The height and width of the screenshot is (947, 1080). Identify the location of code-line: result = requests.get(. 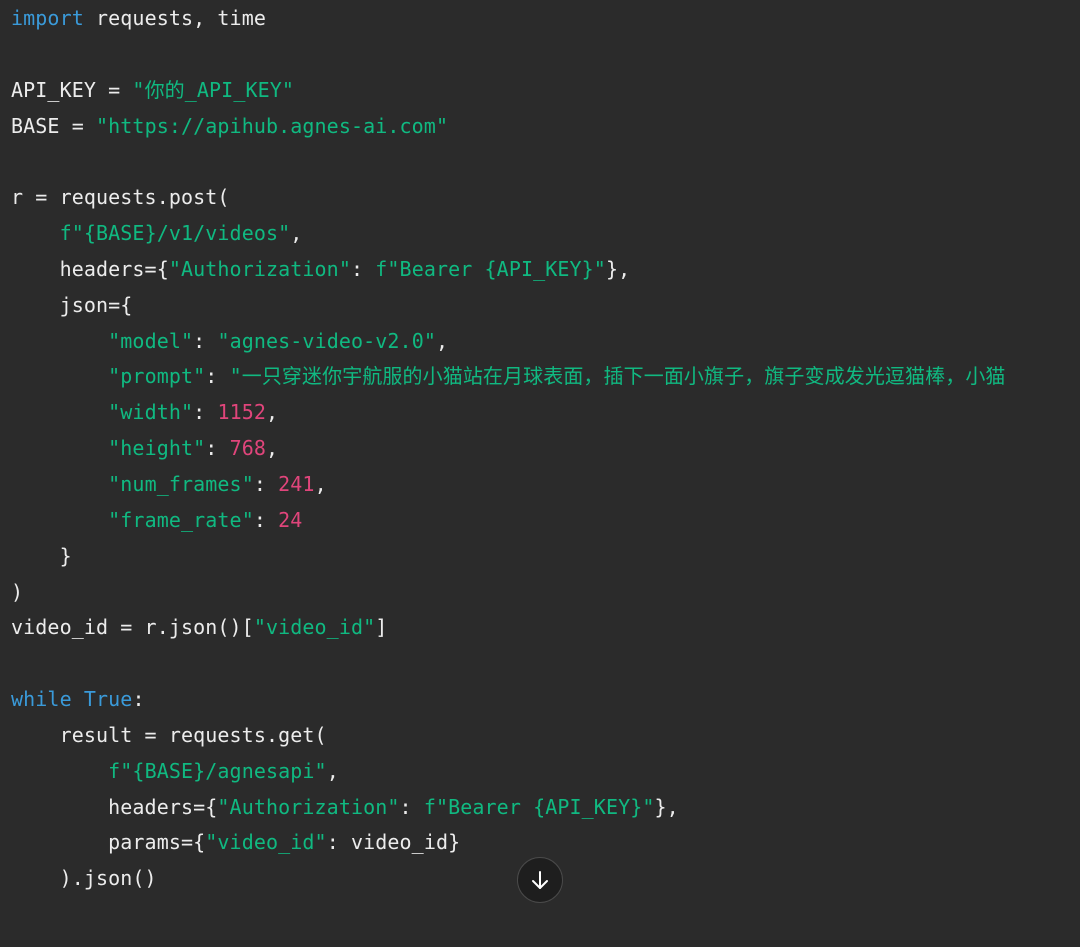
(508, 736).